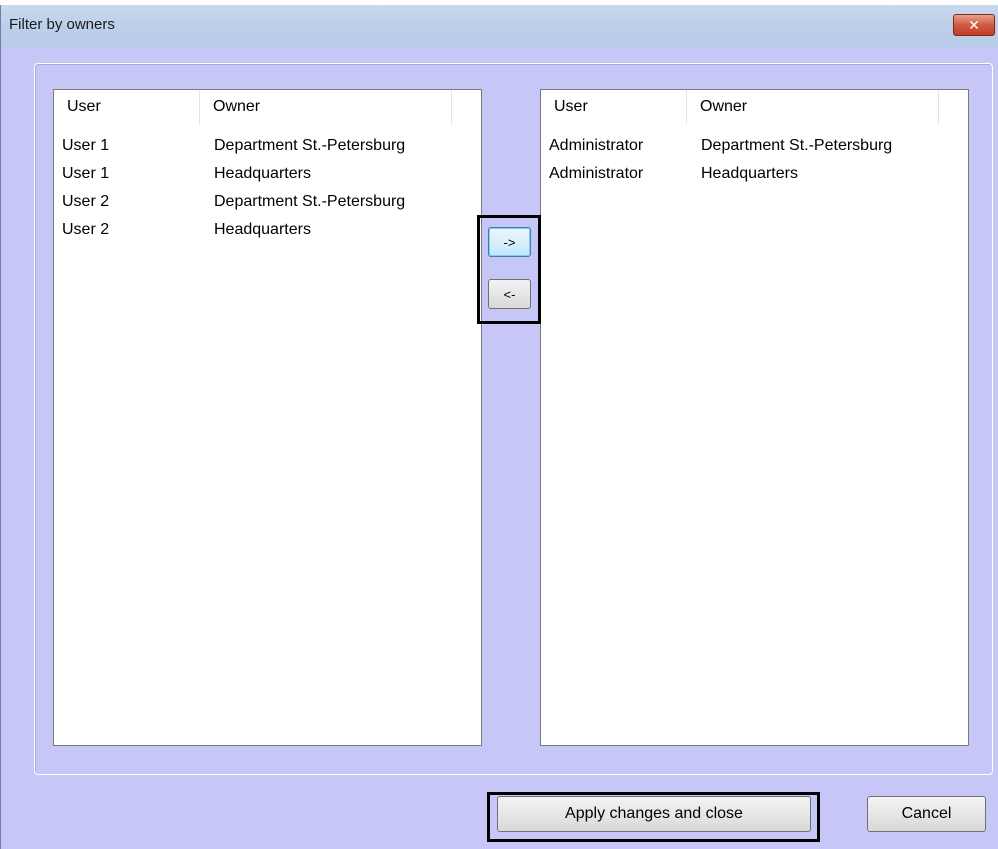  I want to click on list-item: Administrator Department St.-Petersburg, so click(754, 146).